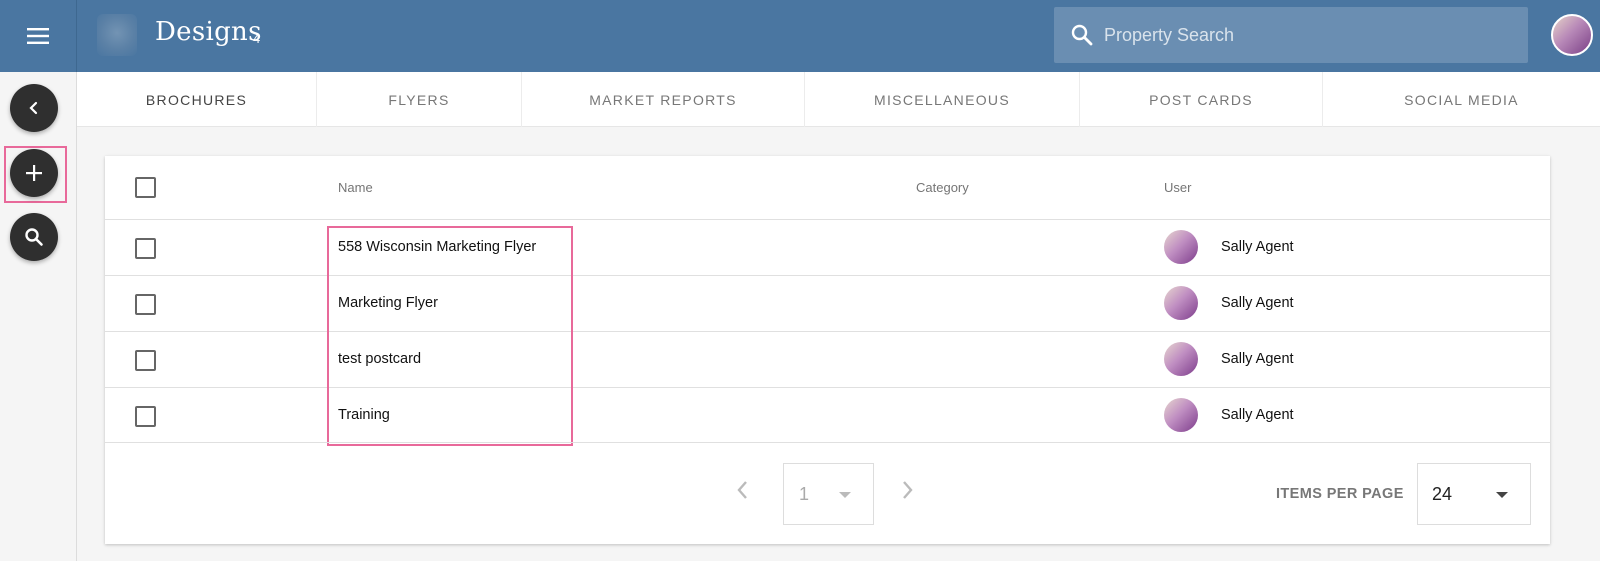  I want to click on column-header-name: Name, so click(355, 187).